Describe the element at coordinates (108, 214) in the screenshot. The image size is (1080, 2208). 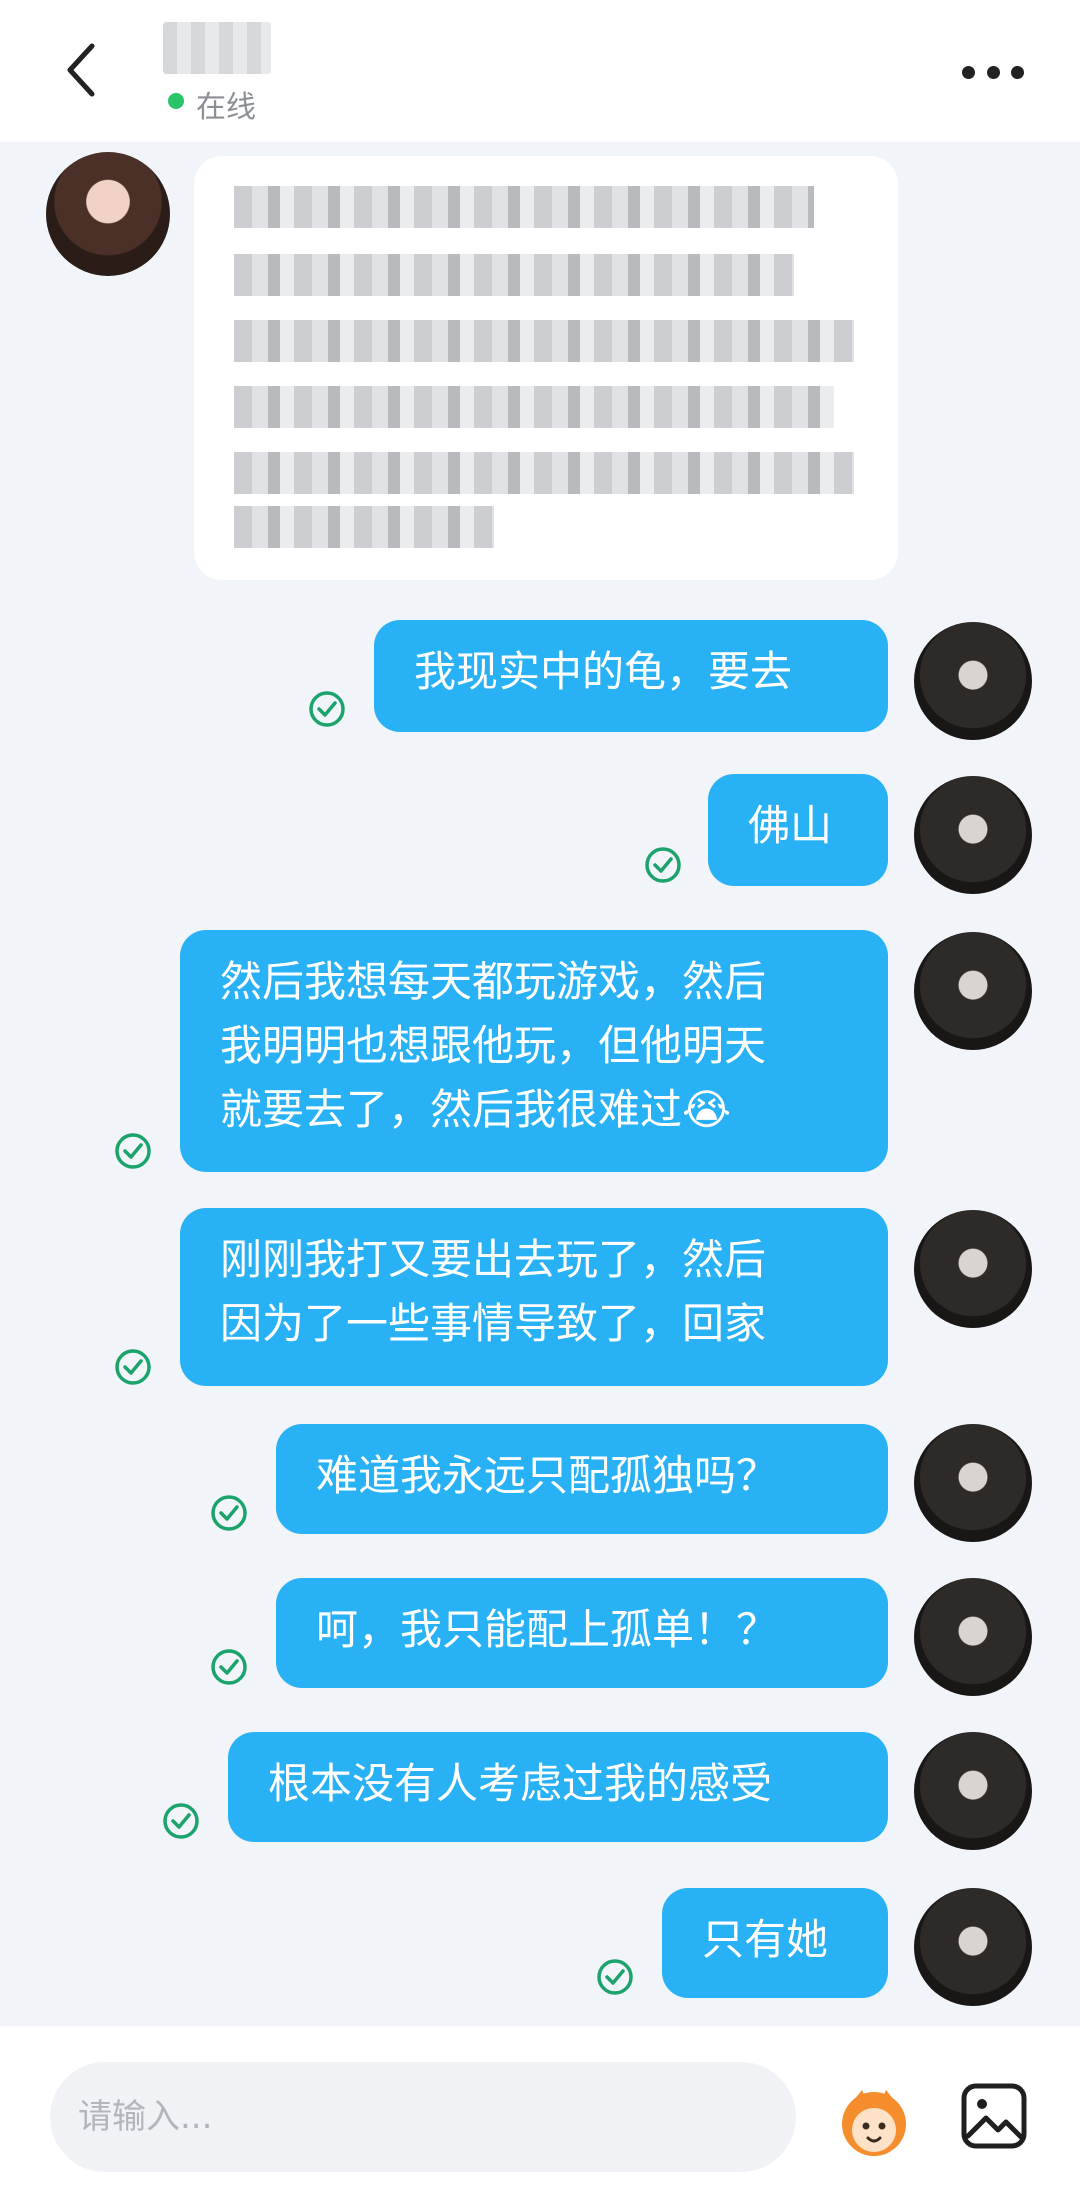
I see `contact-avatar` at that location.